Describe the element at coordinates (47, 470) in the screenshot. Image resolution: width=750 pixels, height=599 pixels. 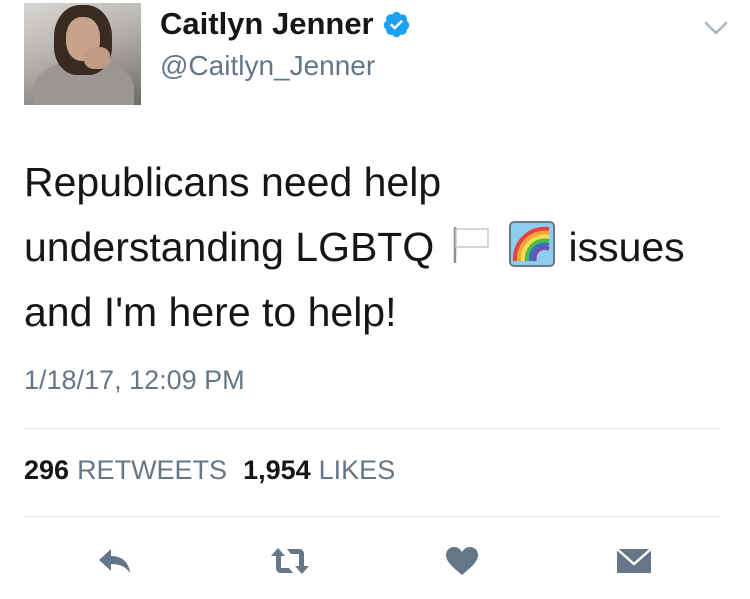
I see `retweets-count: 296` at that location.